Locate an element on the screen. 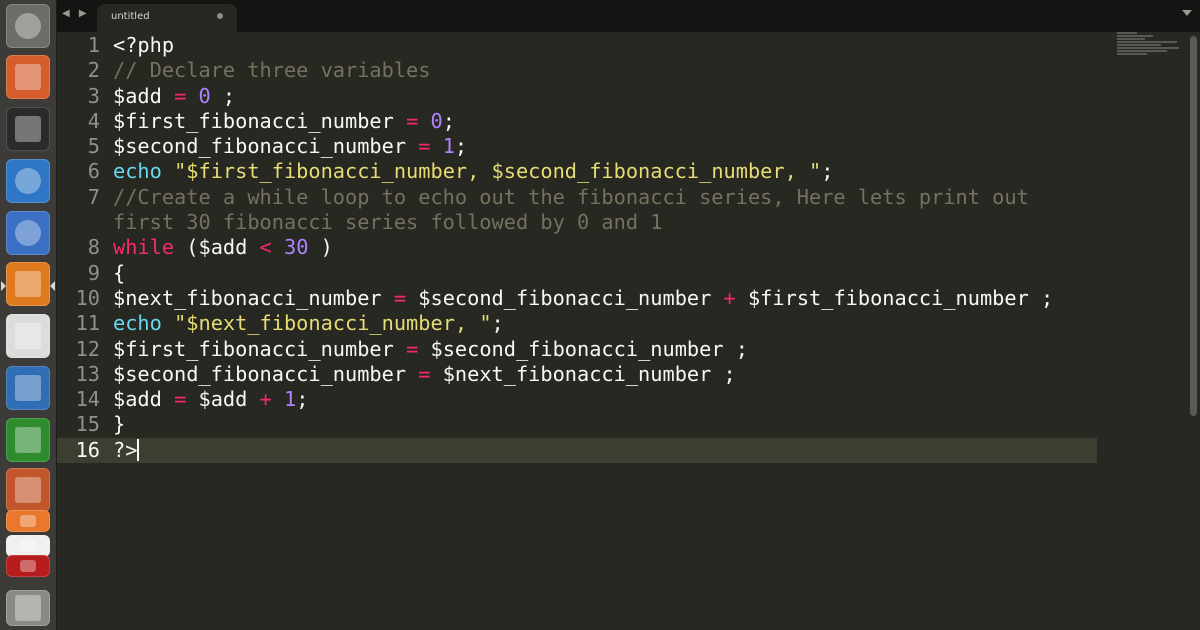 This screenshot has height=630, width=1200. launcher-software-center is located at coordinates (28, 521).